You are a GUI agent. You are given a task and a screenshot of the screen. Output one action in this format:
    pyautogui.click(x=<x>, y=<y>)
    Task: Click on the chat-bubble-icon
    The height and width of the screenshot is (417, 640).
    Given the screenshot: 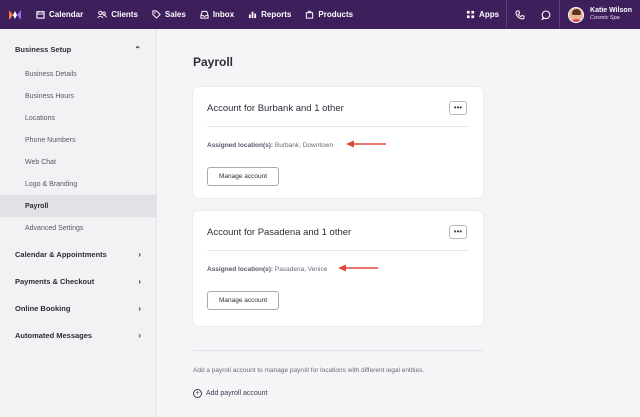 What is the action you would take?
    pyautogui.click(x=546, y=14)
    